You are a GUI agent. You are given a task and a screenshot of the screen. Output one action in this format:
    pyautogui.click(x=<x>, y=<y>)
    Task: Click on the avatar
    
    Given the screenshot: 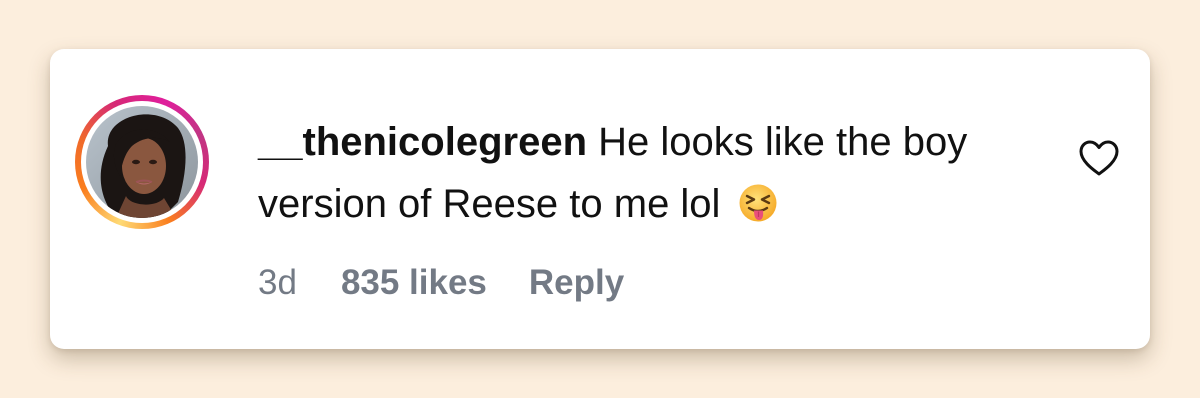 What is the action you would take?
    pyautogui.click(x=142, y=162)
    